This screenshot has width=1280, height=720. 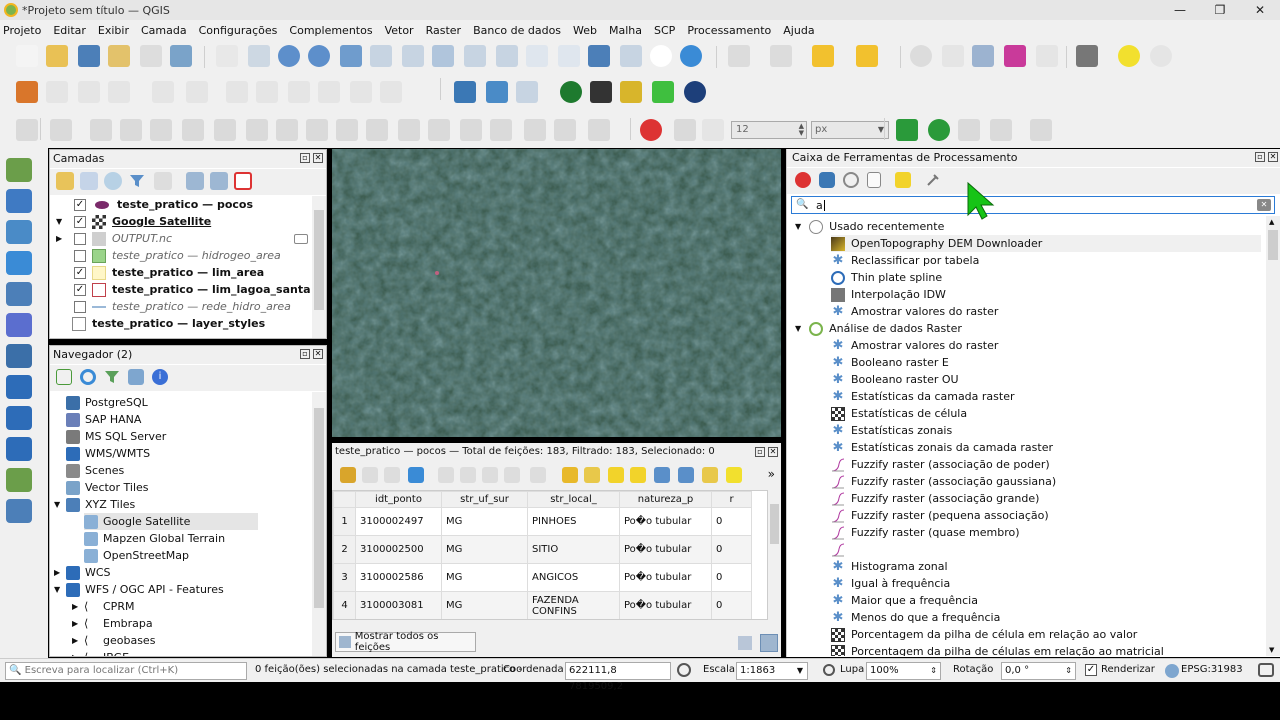 I want to click on magnet-icon, so click(x=651, y=130).